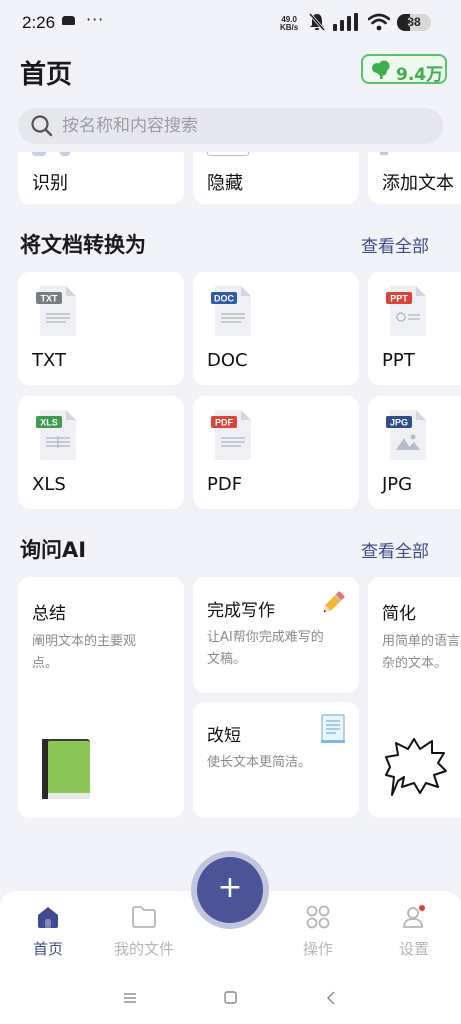 Image resolution: width=461 pixels, height=1024 pixels. What do you see at coordinates (225, 484) in the screenshot?
I see `convert-format-label: PDF` at bounding box center [225, 484].